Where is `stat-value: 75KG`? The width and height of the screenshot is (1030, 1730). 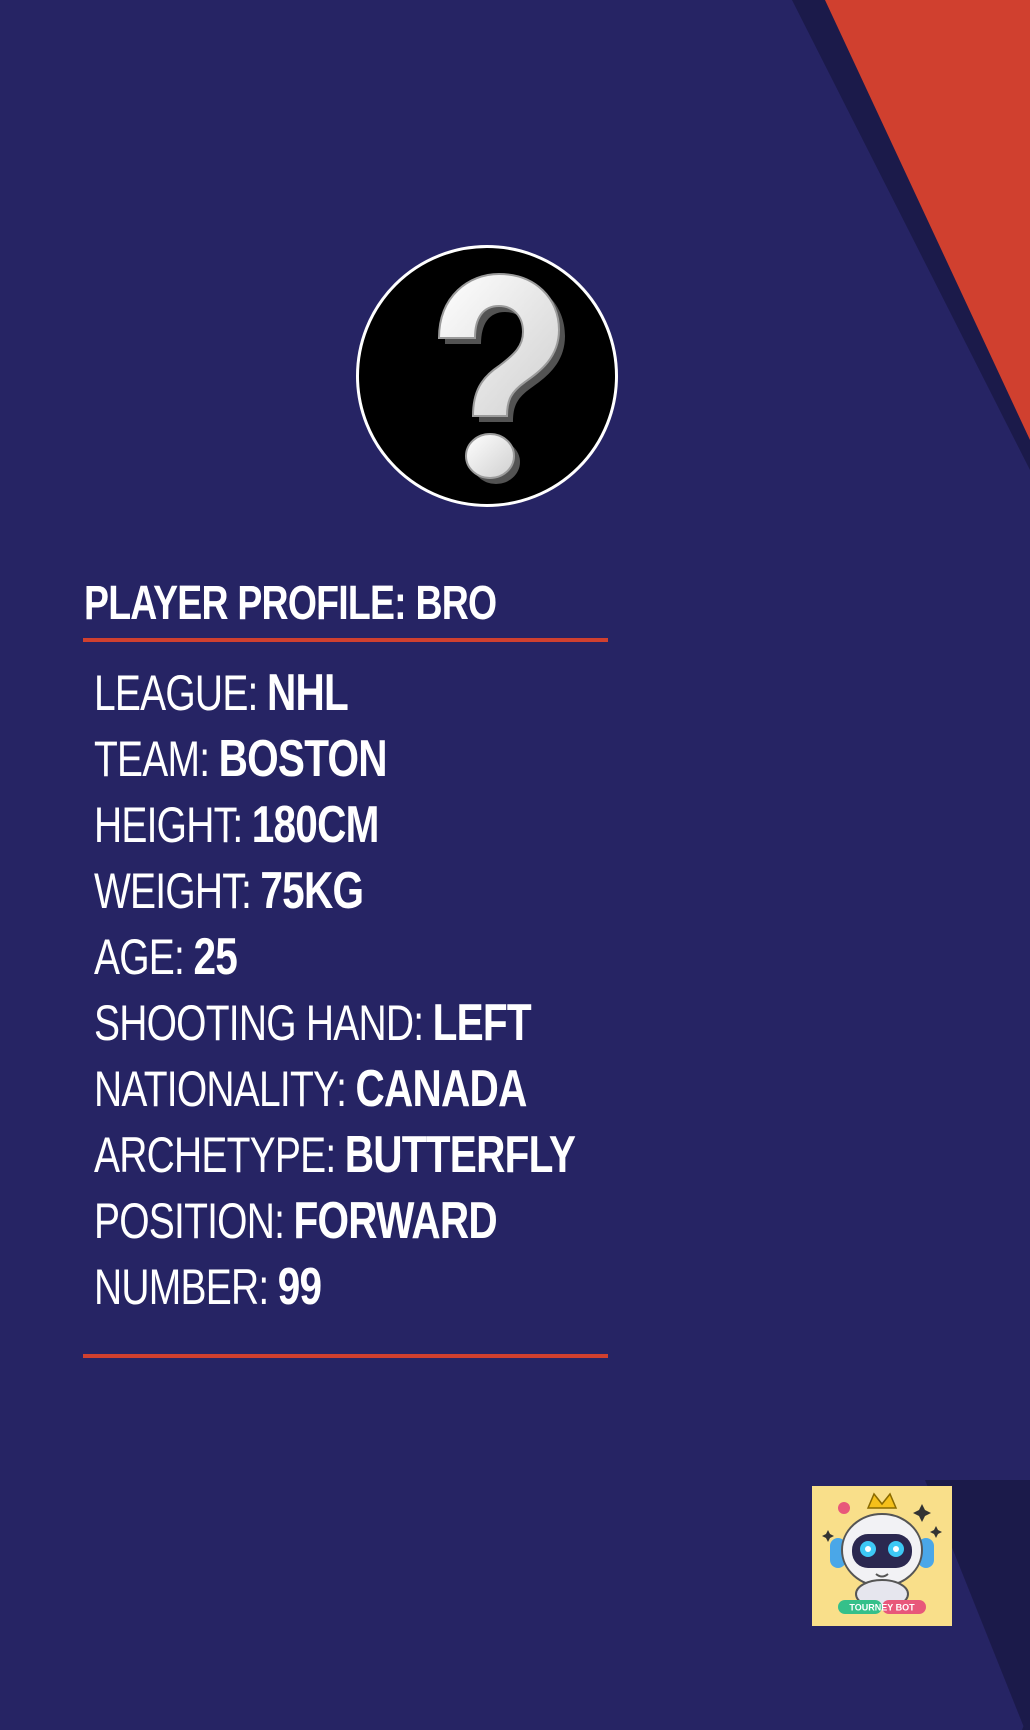
stat-value: 75KG is located at coordinates (312, 891).